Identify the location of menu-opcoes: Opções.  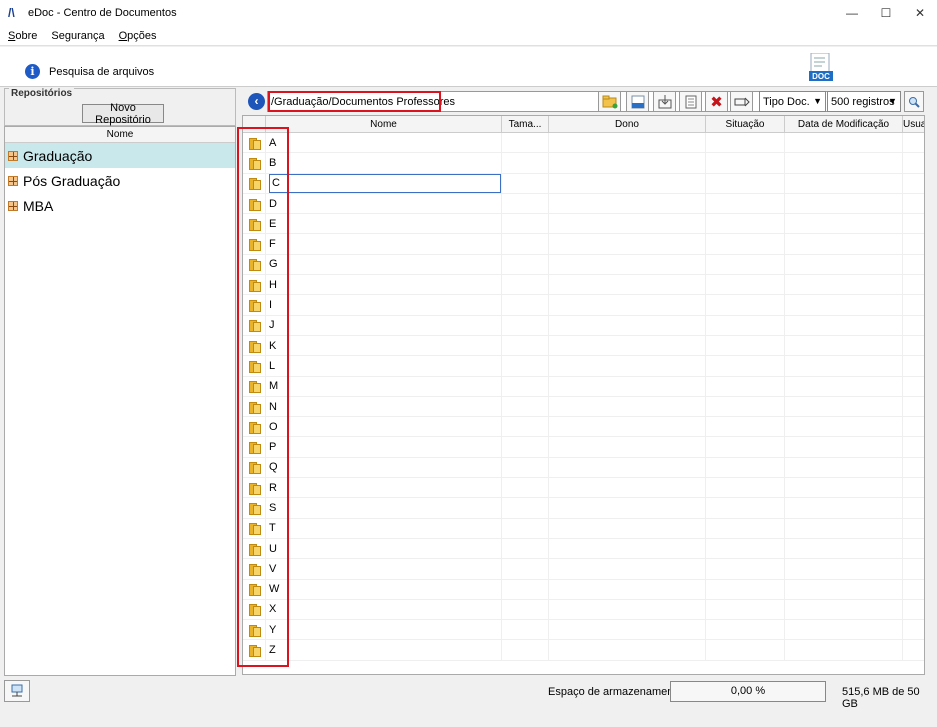
(138, 36).